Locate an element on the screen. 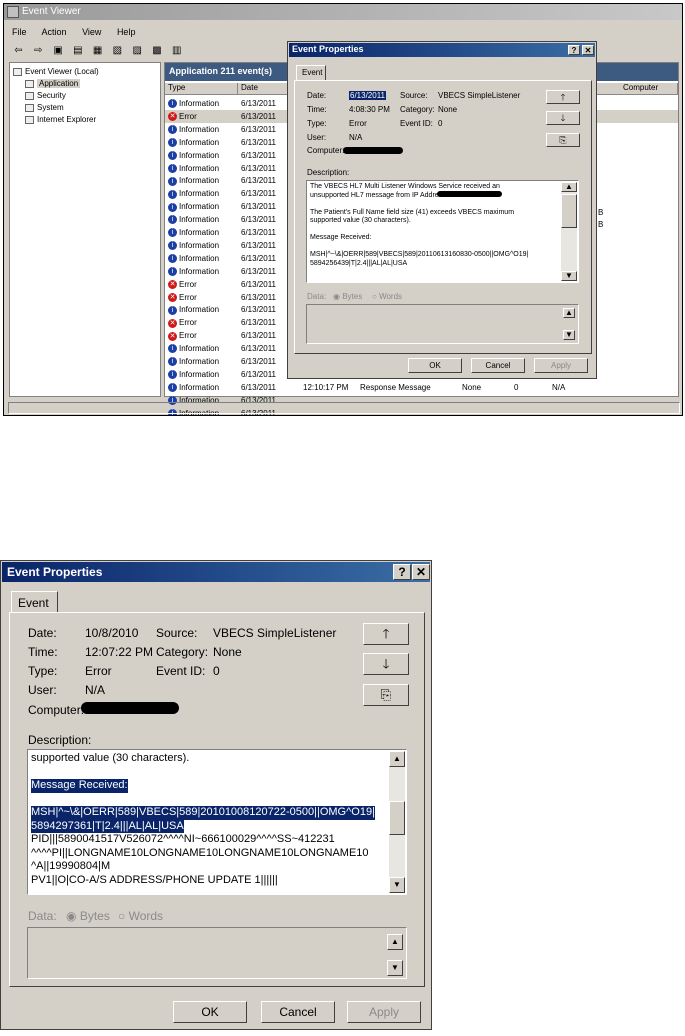 The height and width of the screenshot is (1036, 685). type-value: Error is located at coordinates (98, 671).